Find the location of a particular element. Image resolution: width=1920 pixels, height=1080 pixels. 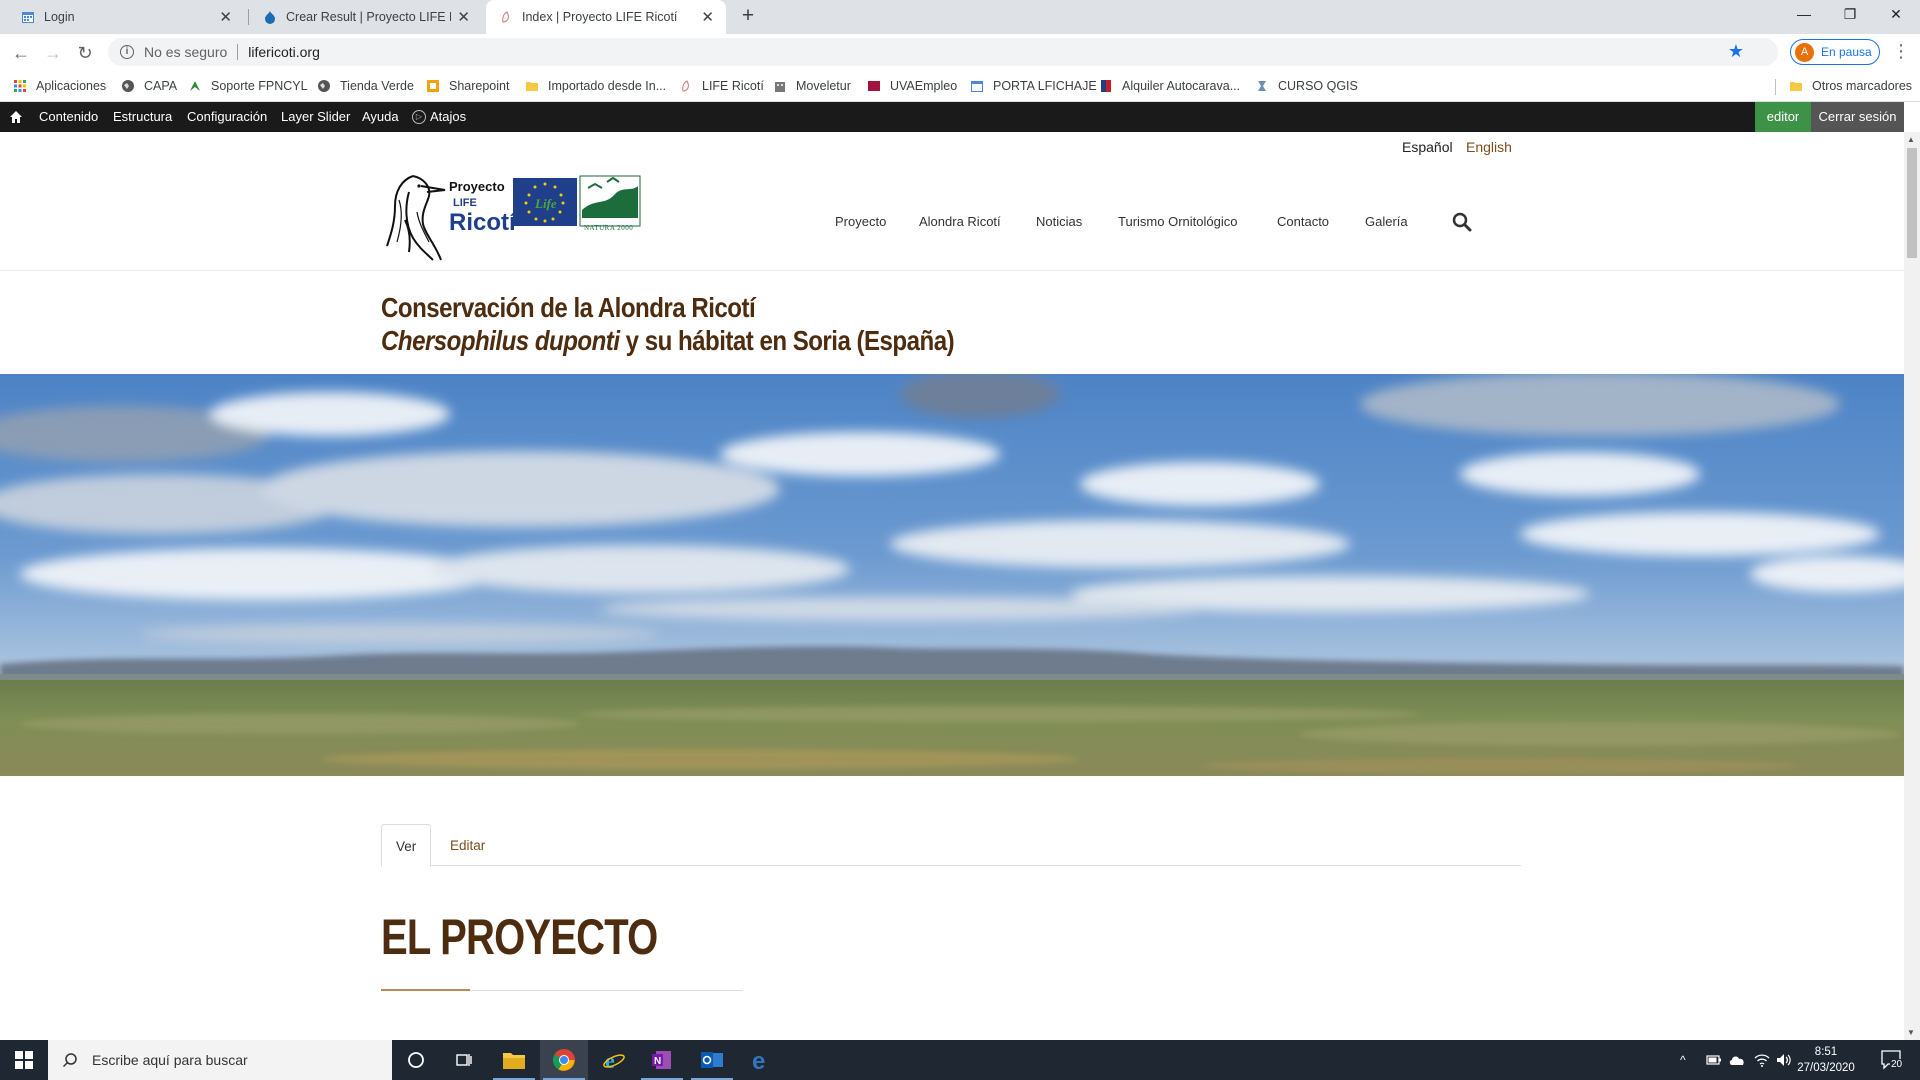

tab-title: Login is located at coordinates (59, 17).